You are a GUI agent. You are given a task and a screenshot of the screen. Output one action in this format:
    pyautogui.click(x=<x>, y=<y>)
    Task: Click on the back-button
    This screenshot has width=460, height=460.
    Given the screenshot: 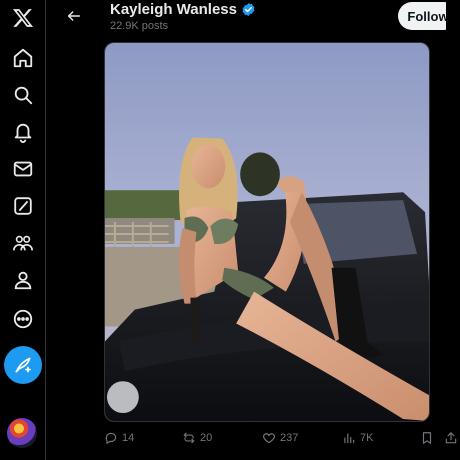 What is the action you would take?
    pyautogui.click(x=74, y=16)
    